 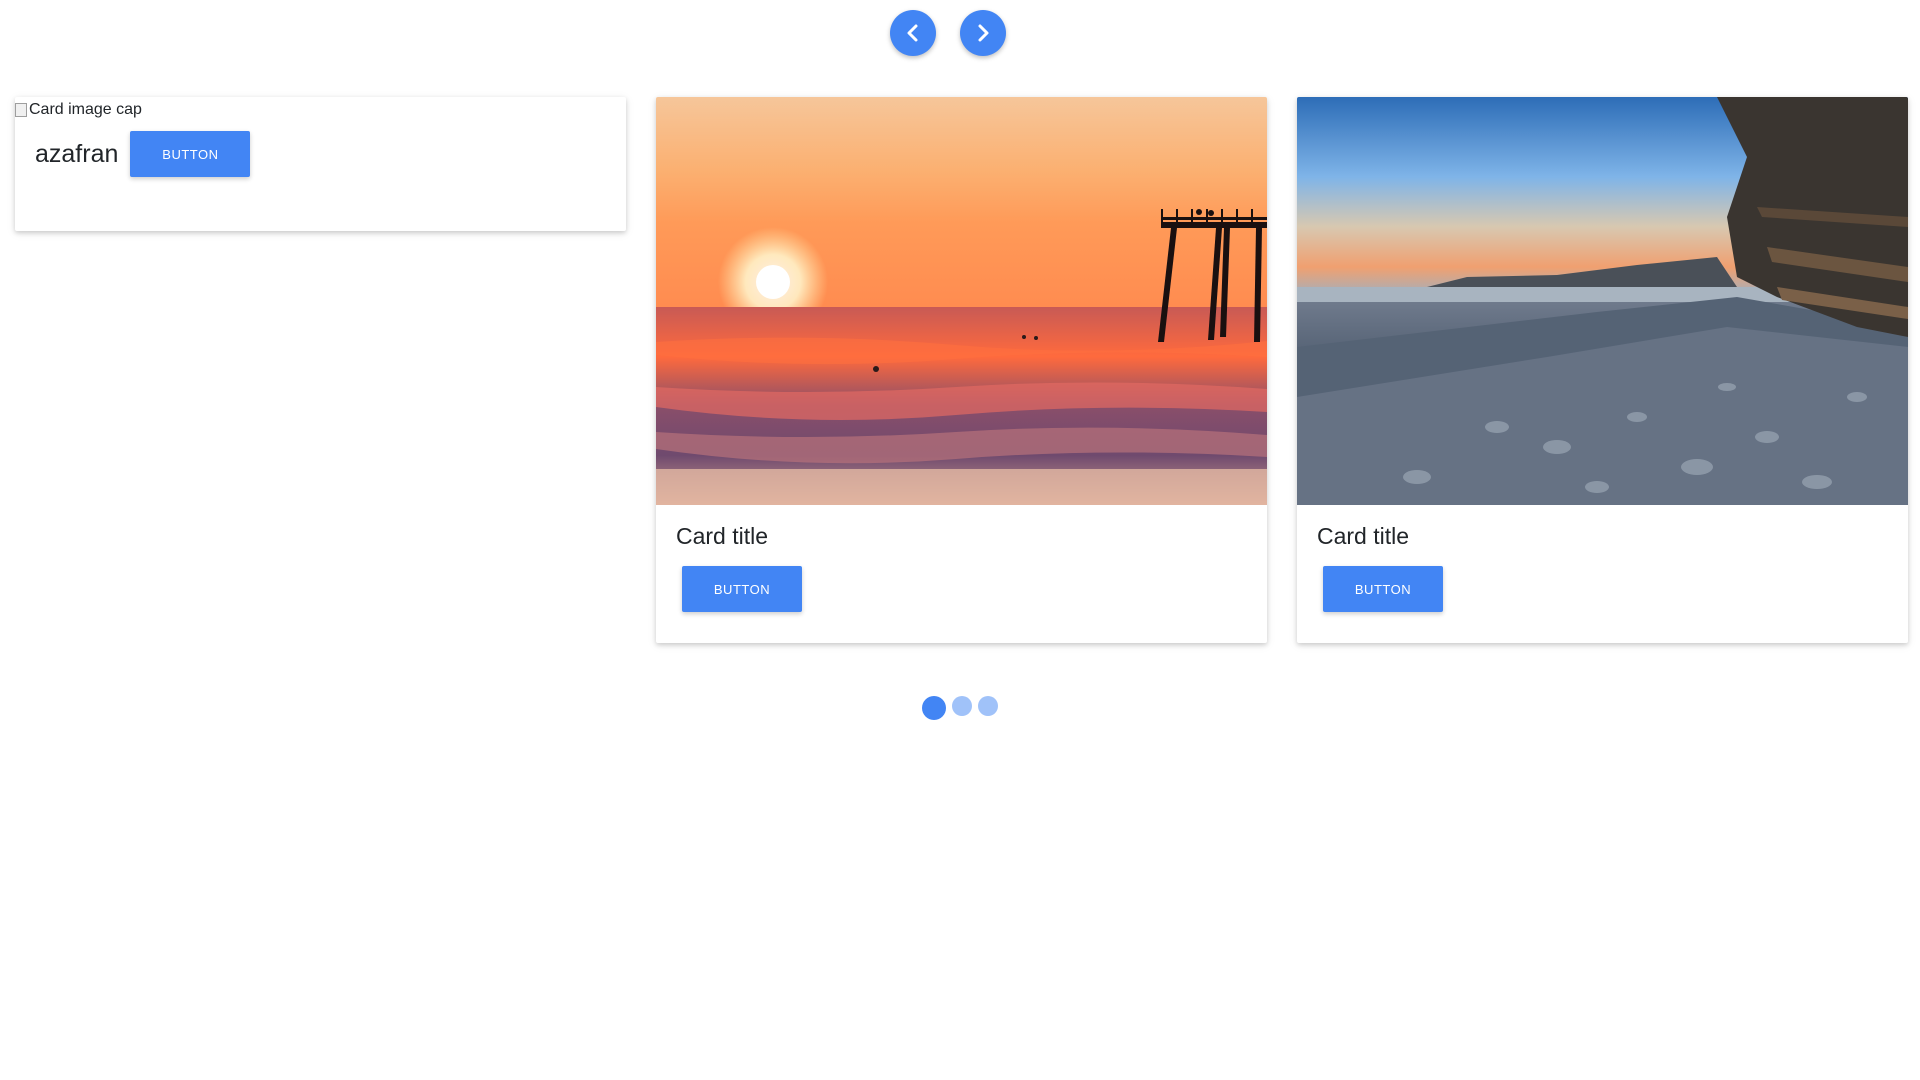 I want to click on carousel-prev-button, so click(x=913, y=33).